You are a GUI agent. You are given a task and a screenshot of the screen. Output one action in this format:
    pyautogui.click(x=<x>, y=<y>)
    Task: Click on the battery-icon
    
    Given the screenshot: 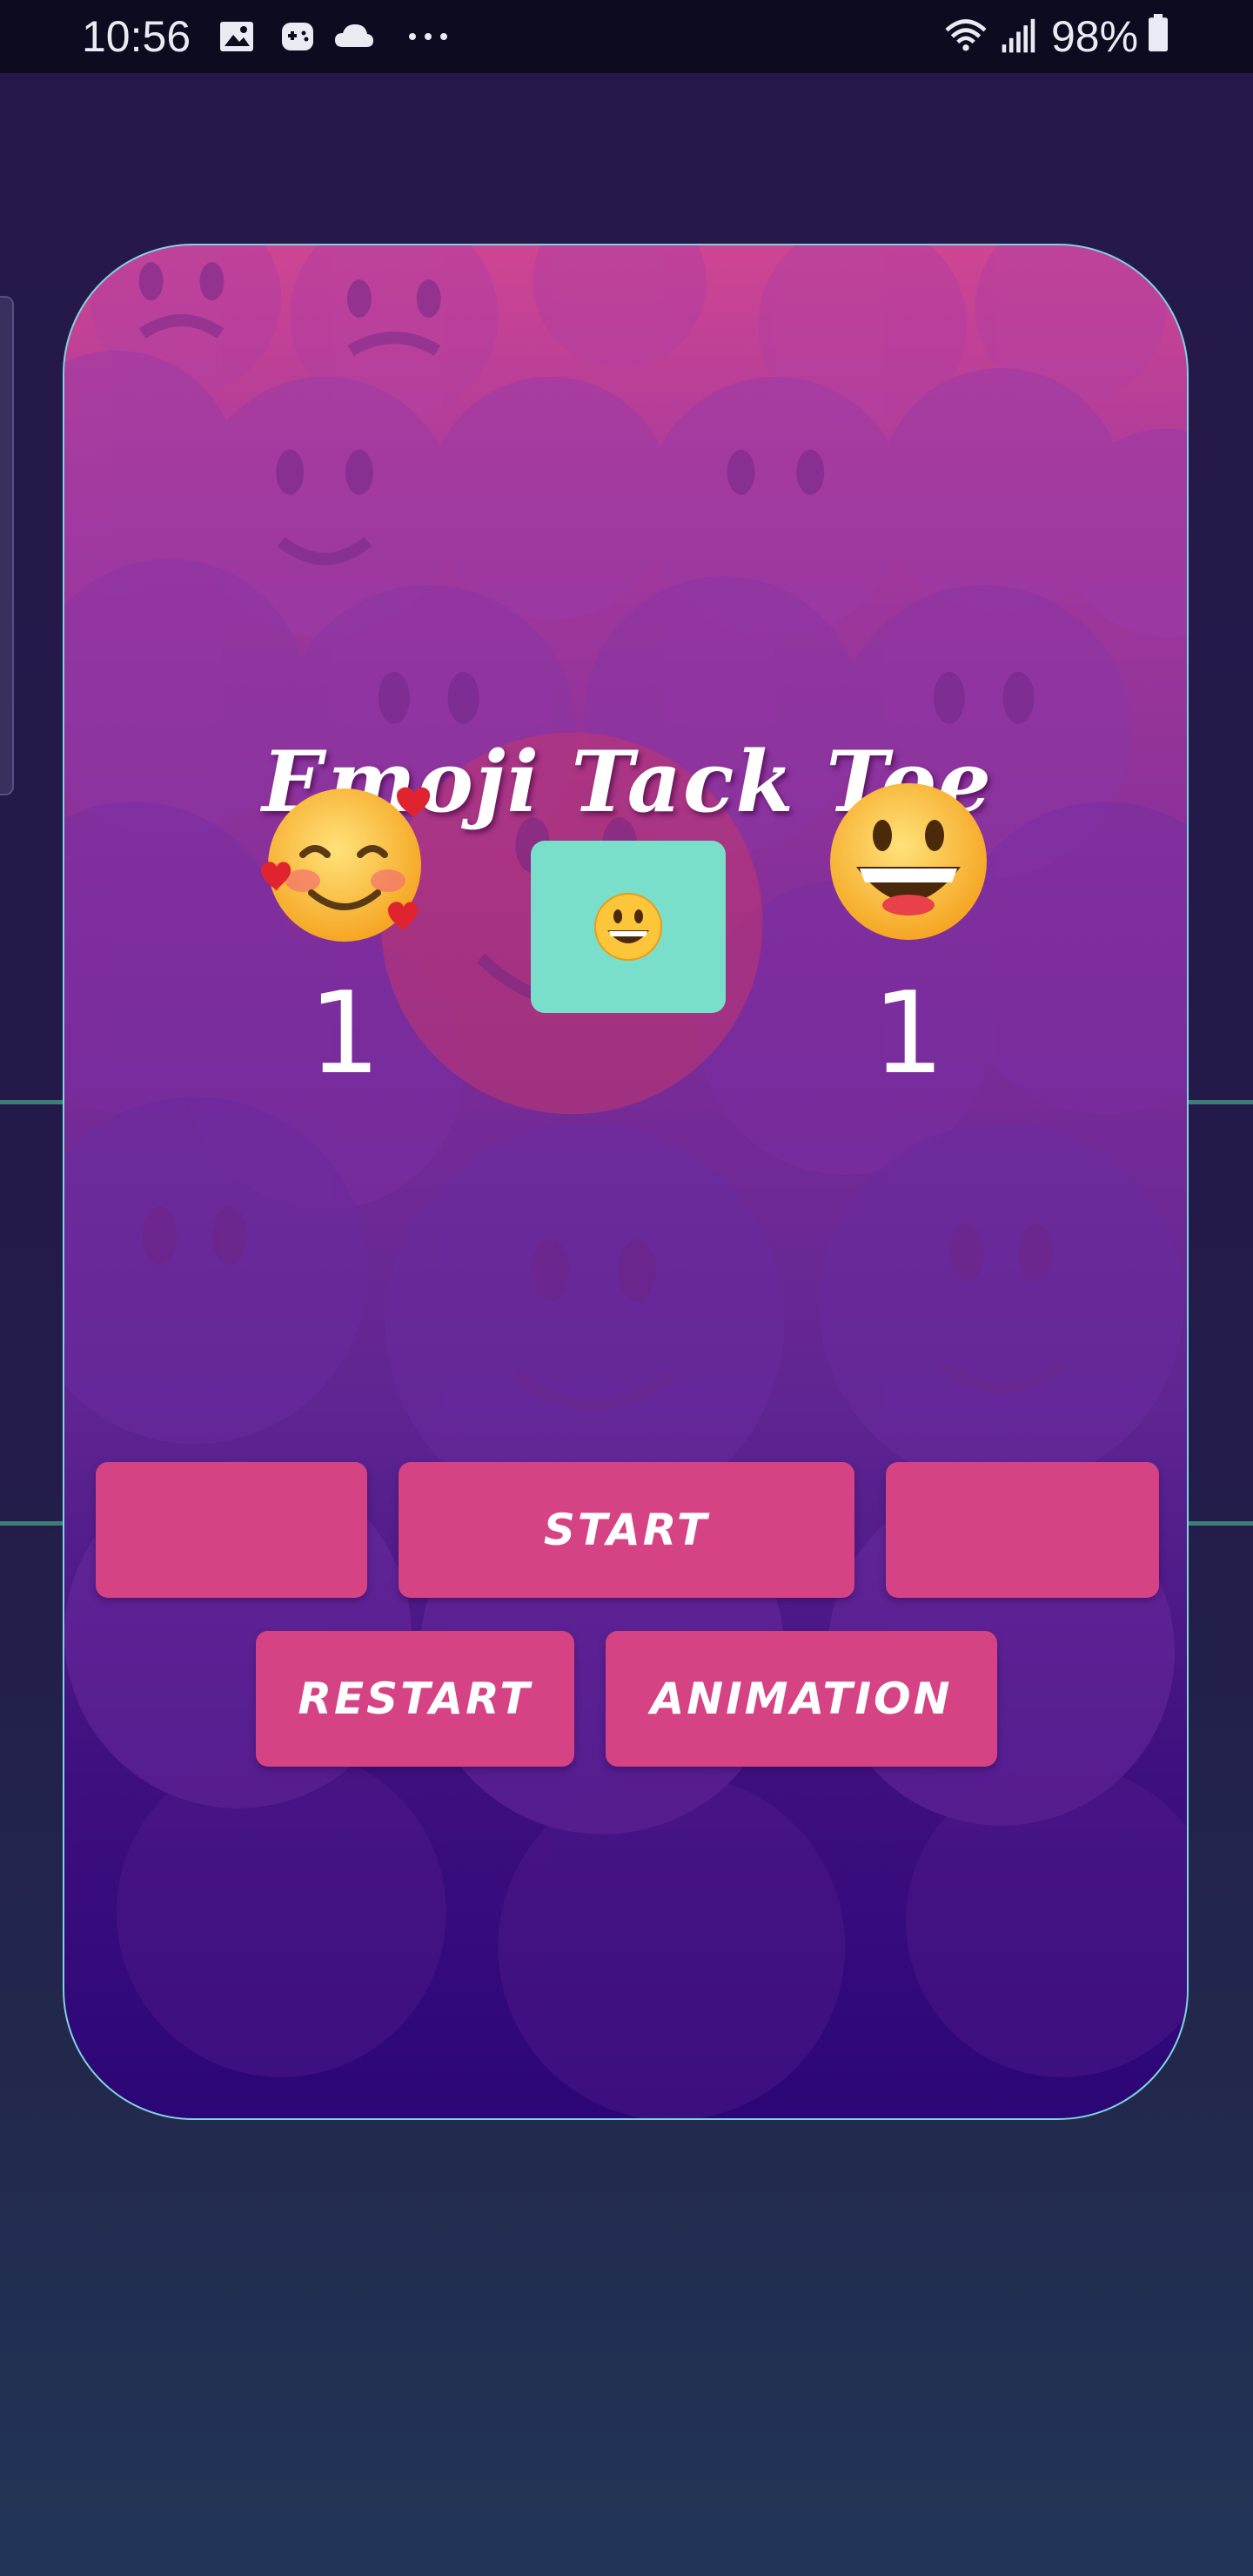 What is the action you would take?
    pyautogui.click(x=1158, y=33)
    